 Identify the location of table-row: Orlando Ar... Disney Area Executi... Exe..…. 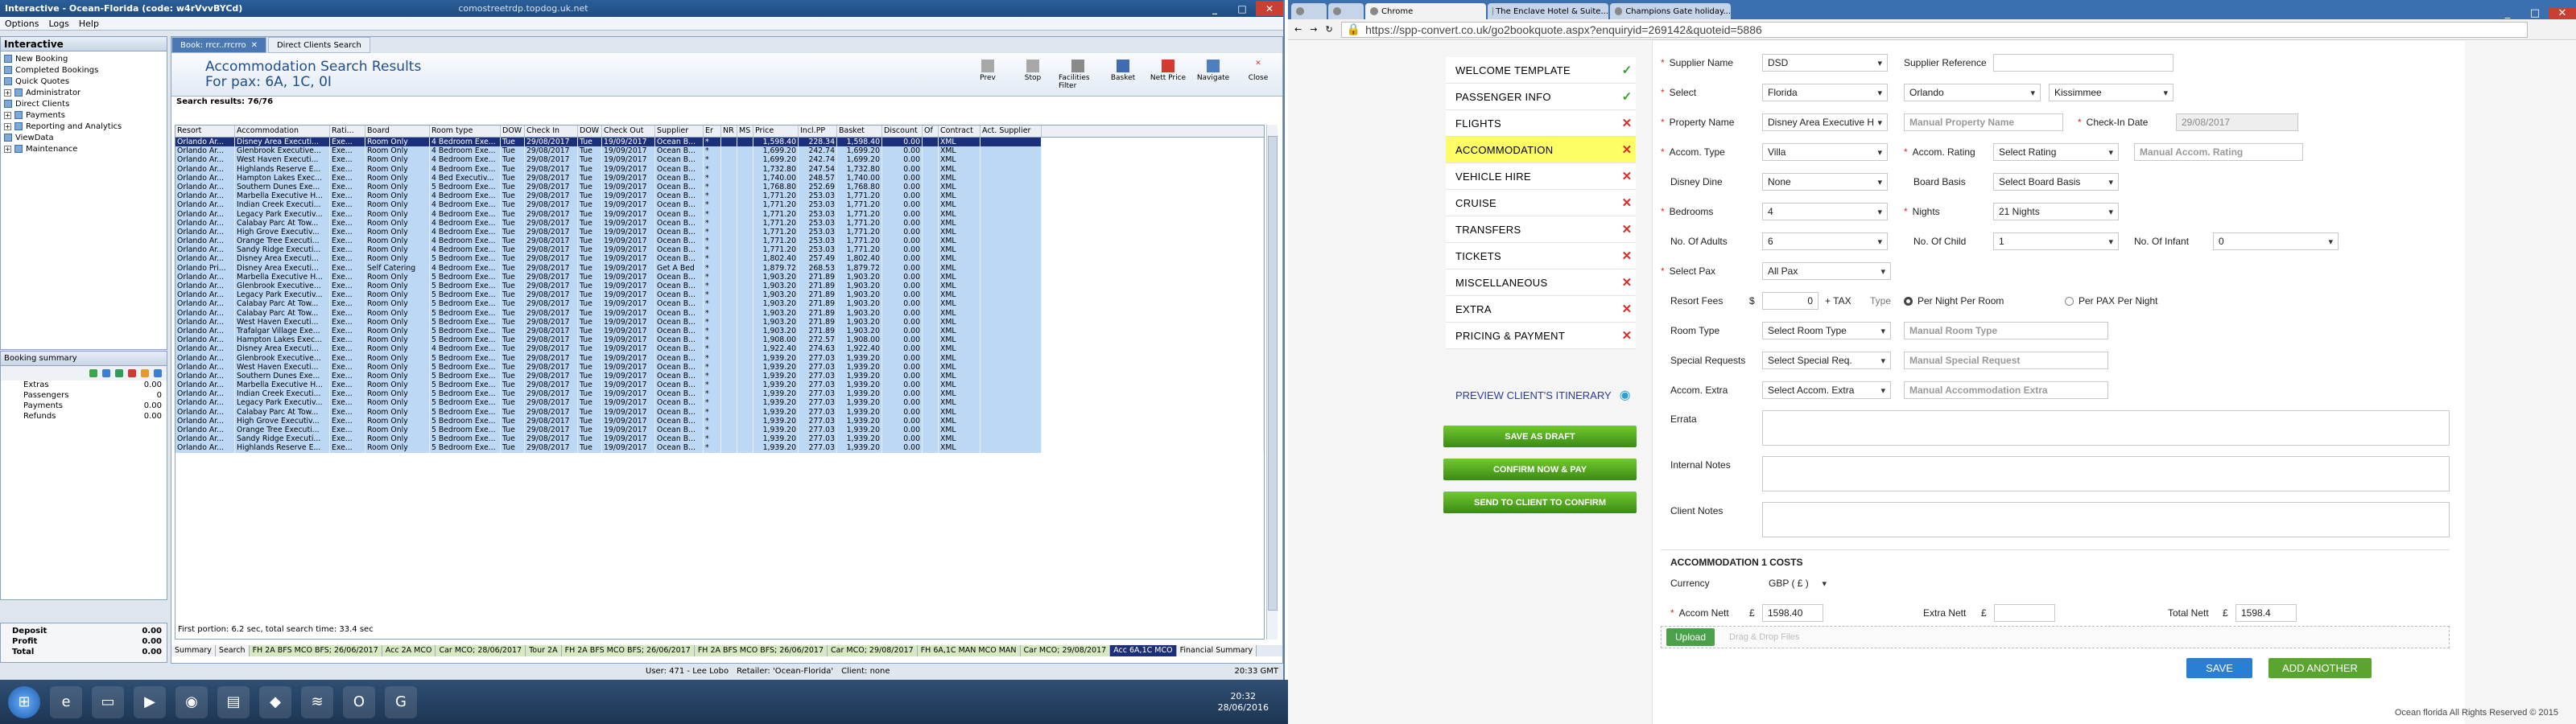
(719, 142).